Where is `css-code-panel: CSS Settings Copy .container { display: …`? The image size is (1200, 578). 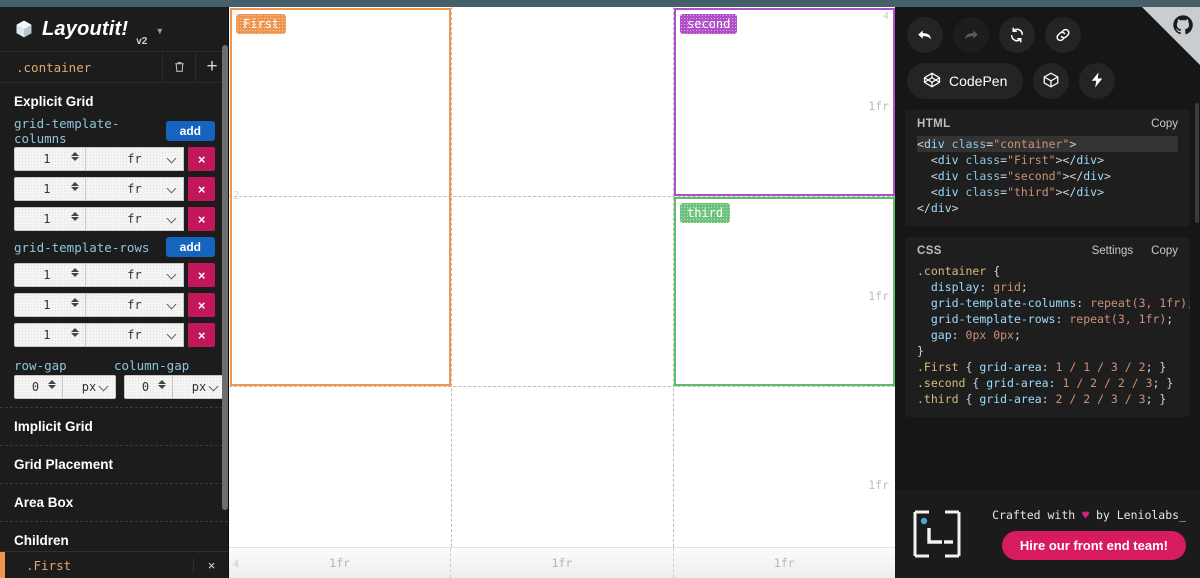 css-code-panel: CSS Settings Copy .container { display: … is located at coordinates (1047, 327).